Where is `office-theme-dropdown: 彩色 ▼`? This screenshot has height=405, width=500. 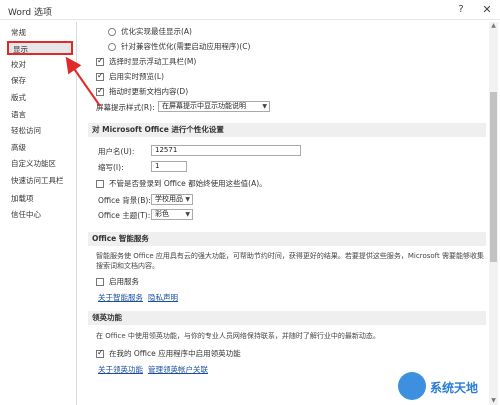
office-theme-dropdown: 彩色 ▼ is located at coordinates (172, 214).